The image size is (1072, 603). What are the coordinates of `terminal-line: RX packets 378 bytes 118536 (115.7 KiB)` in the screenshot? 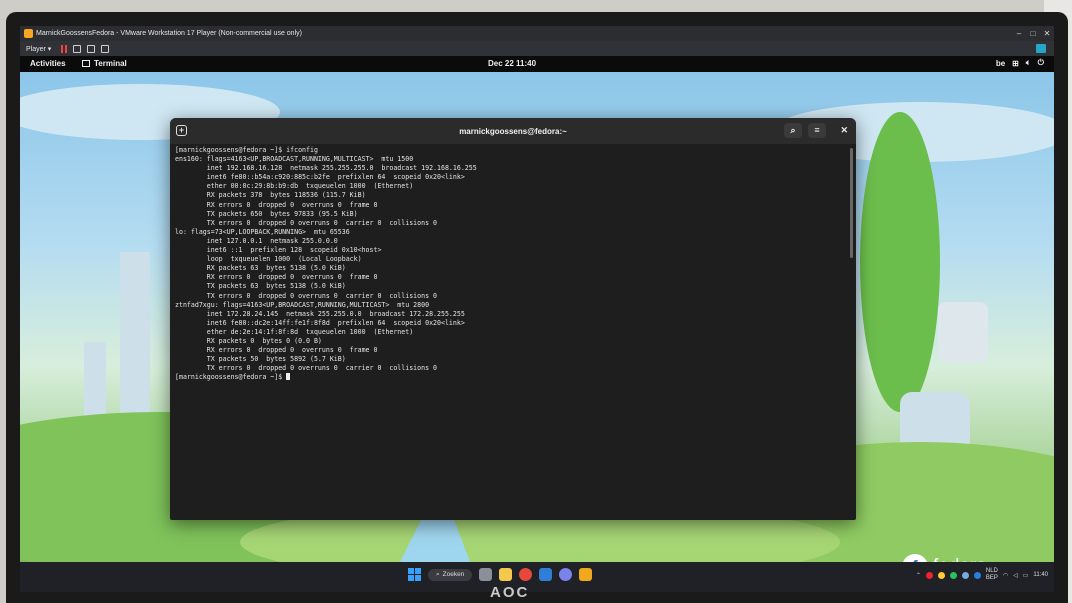 It's located at (270, 195).